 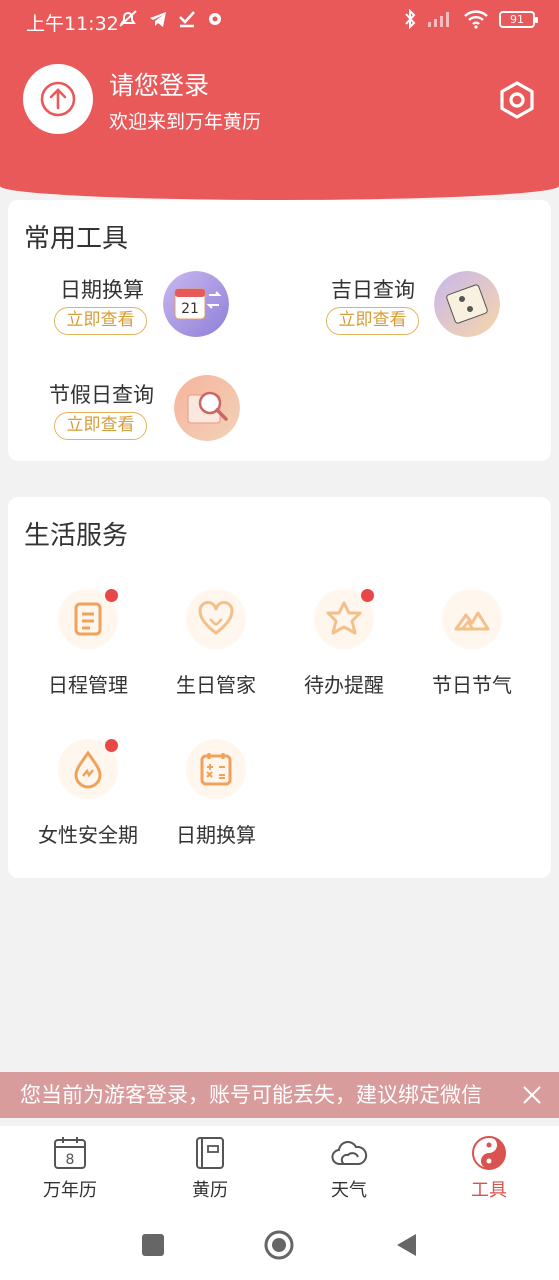 What do you see at coordinates (190, 309) in the screenshot?
I see `svg-text: 21` at bounding box center [190, 309].